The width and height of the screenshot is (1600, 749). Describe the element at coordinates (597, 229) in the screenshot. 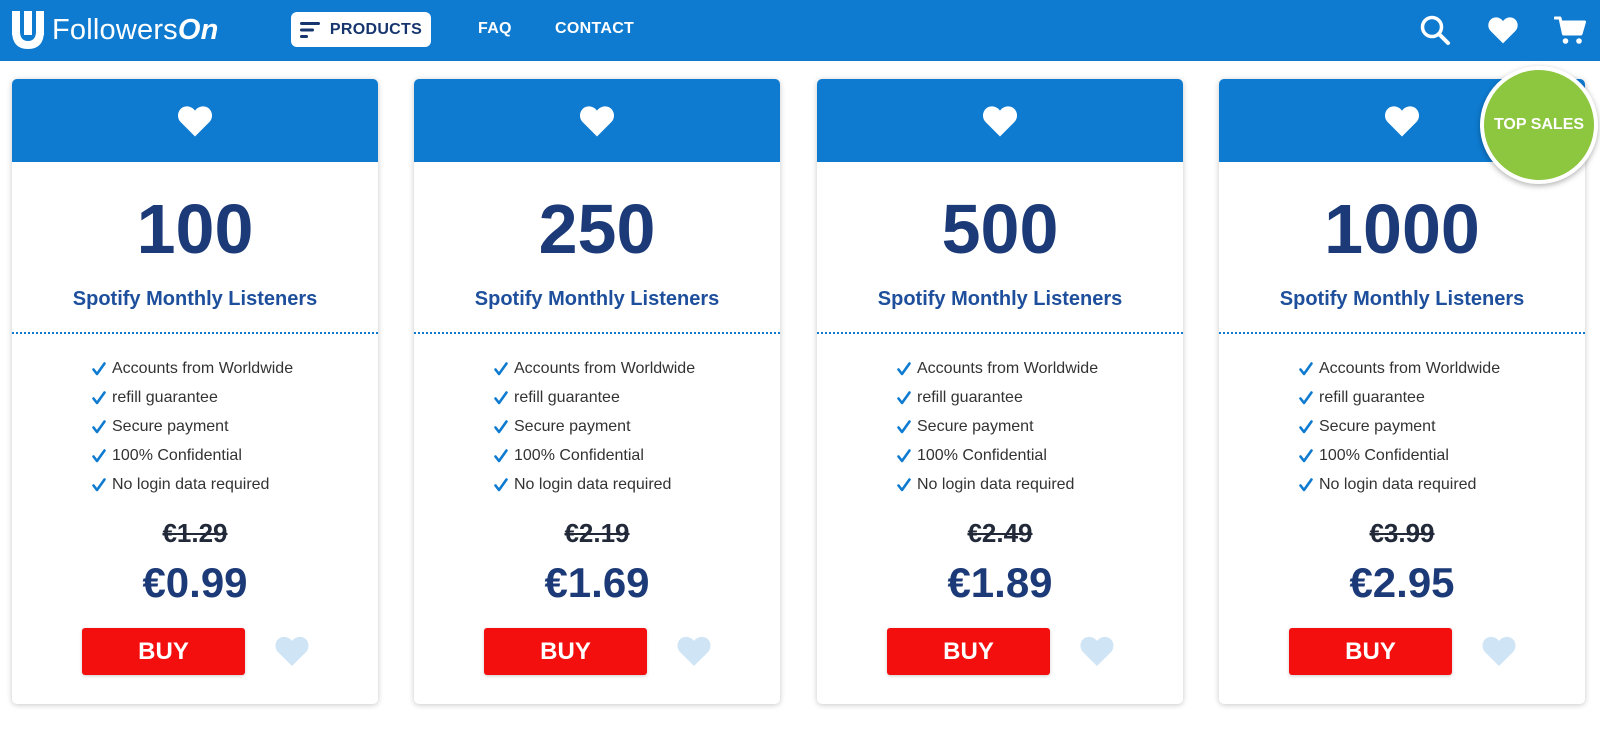

I see `package-quantity: 250` at that location.